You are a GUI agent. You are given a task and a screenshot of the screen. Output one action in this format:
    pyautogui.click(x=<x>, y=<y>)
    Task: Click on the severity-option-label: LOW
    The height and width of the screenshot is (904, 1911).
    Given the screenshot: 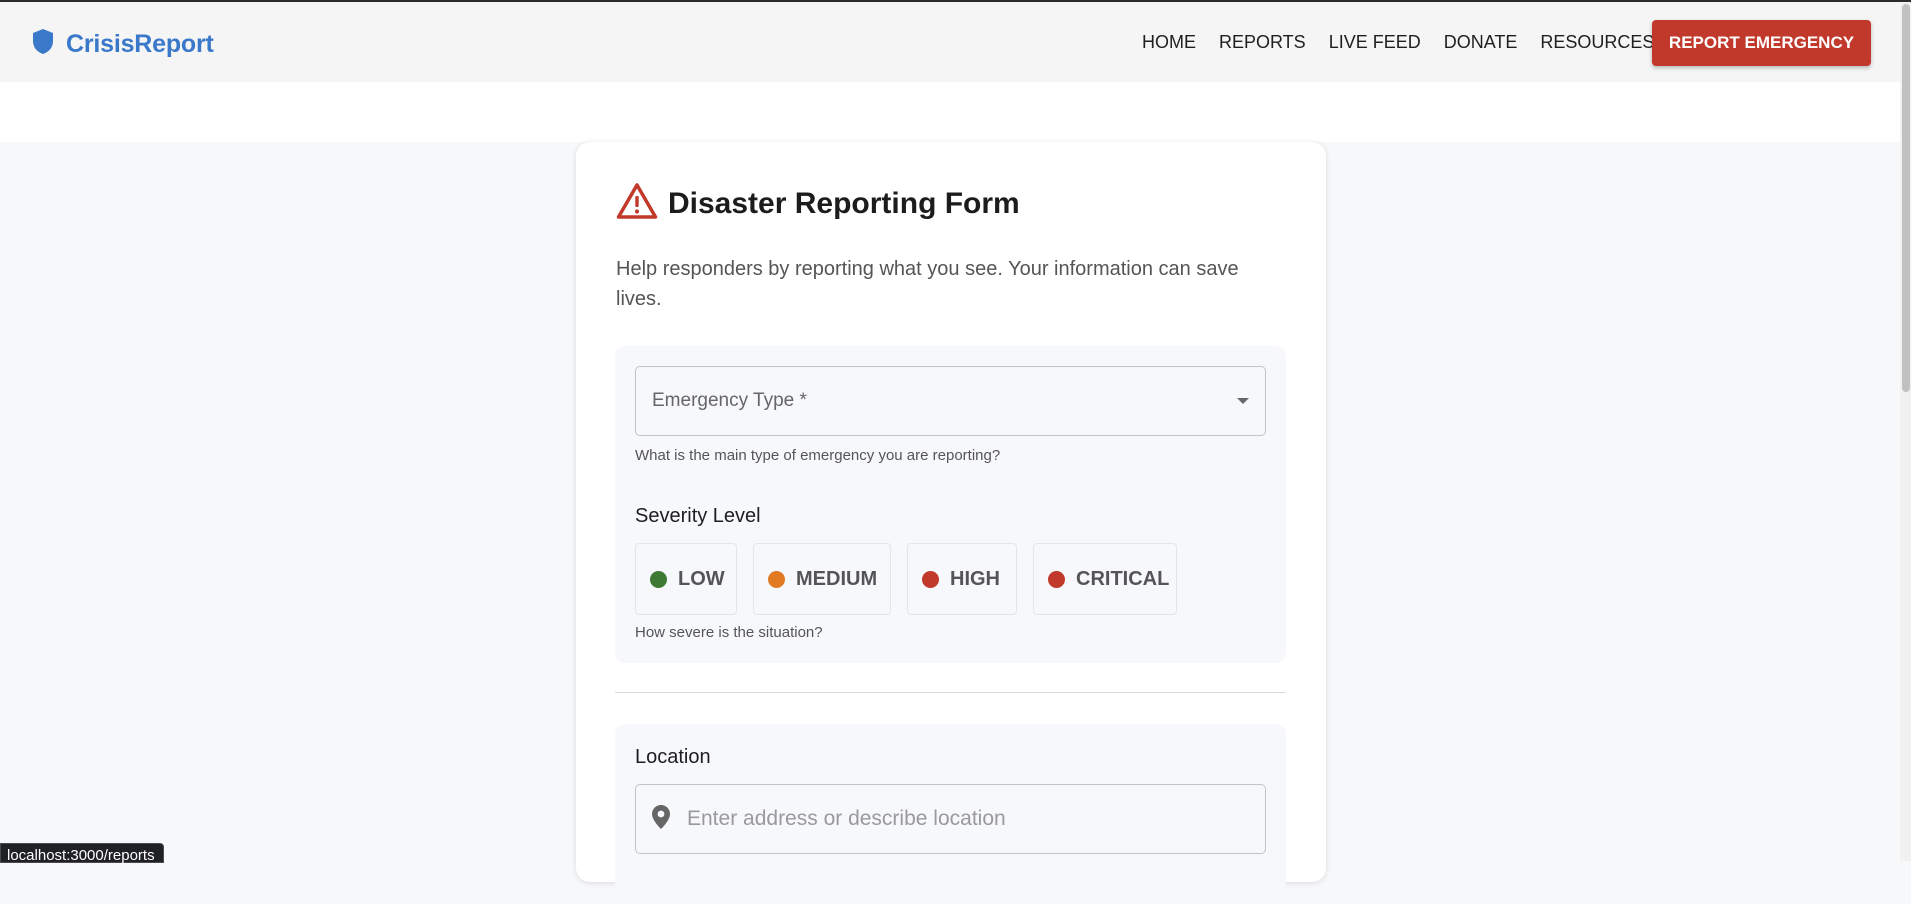 What is the action you would take?
    pyautogui.click(x=701, y=578)
    